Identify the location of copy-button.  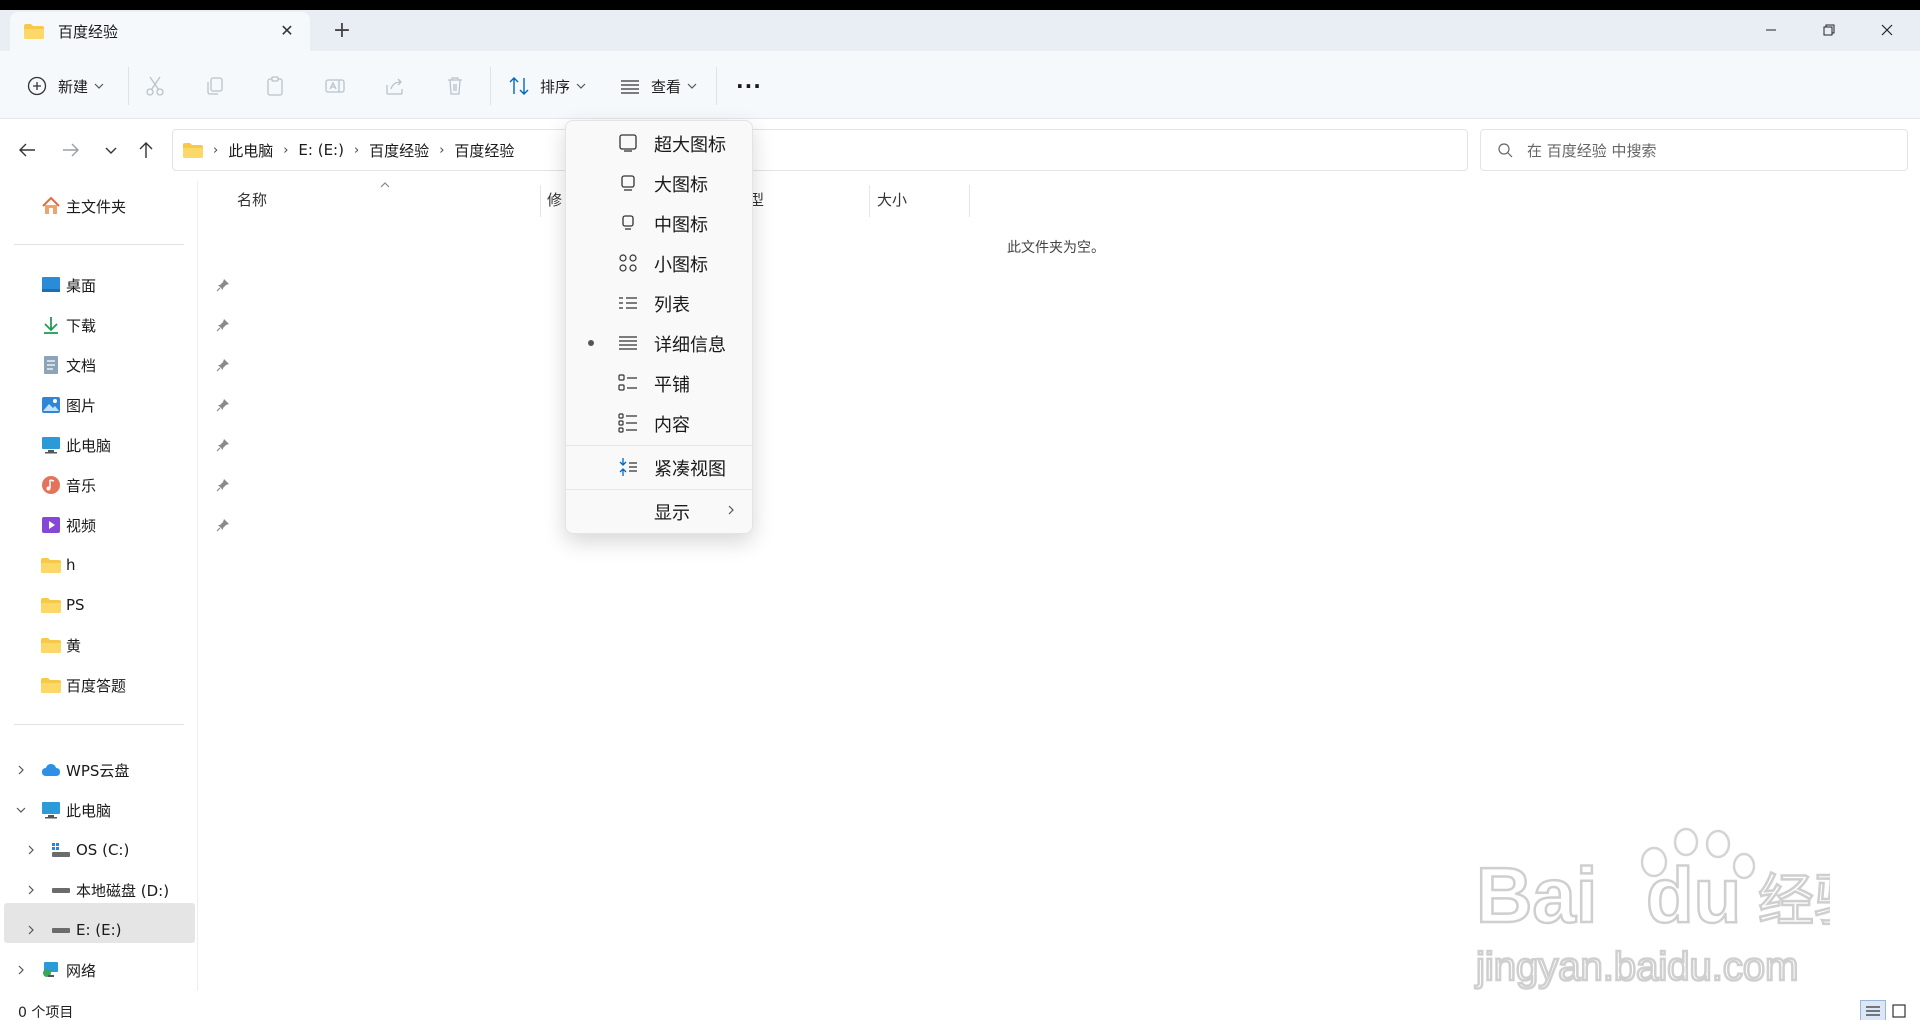
(215, 86).